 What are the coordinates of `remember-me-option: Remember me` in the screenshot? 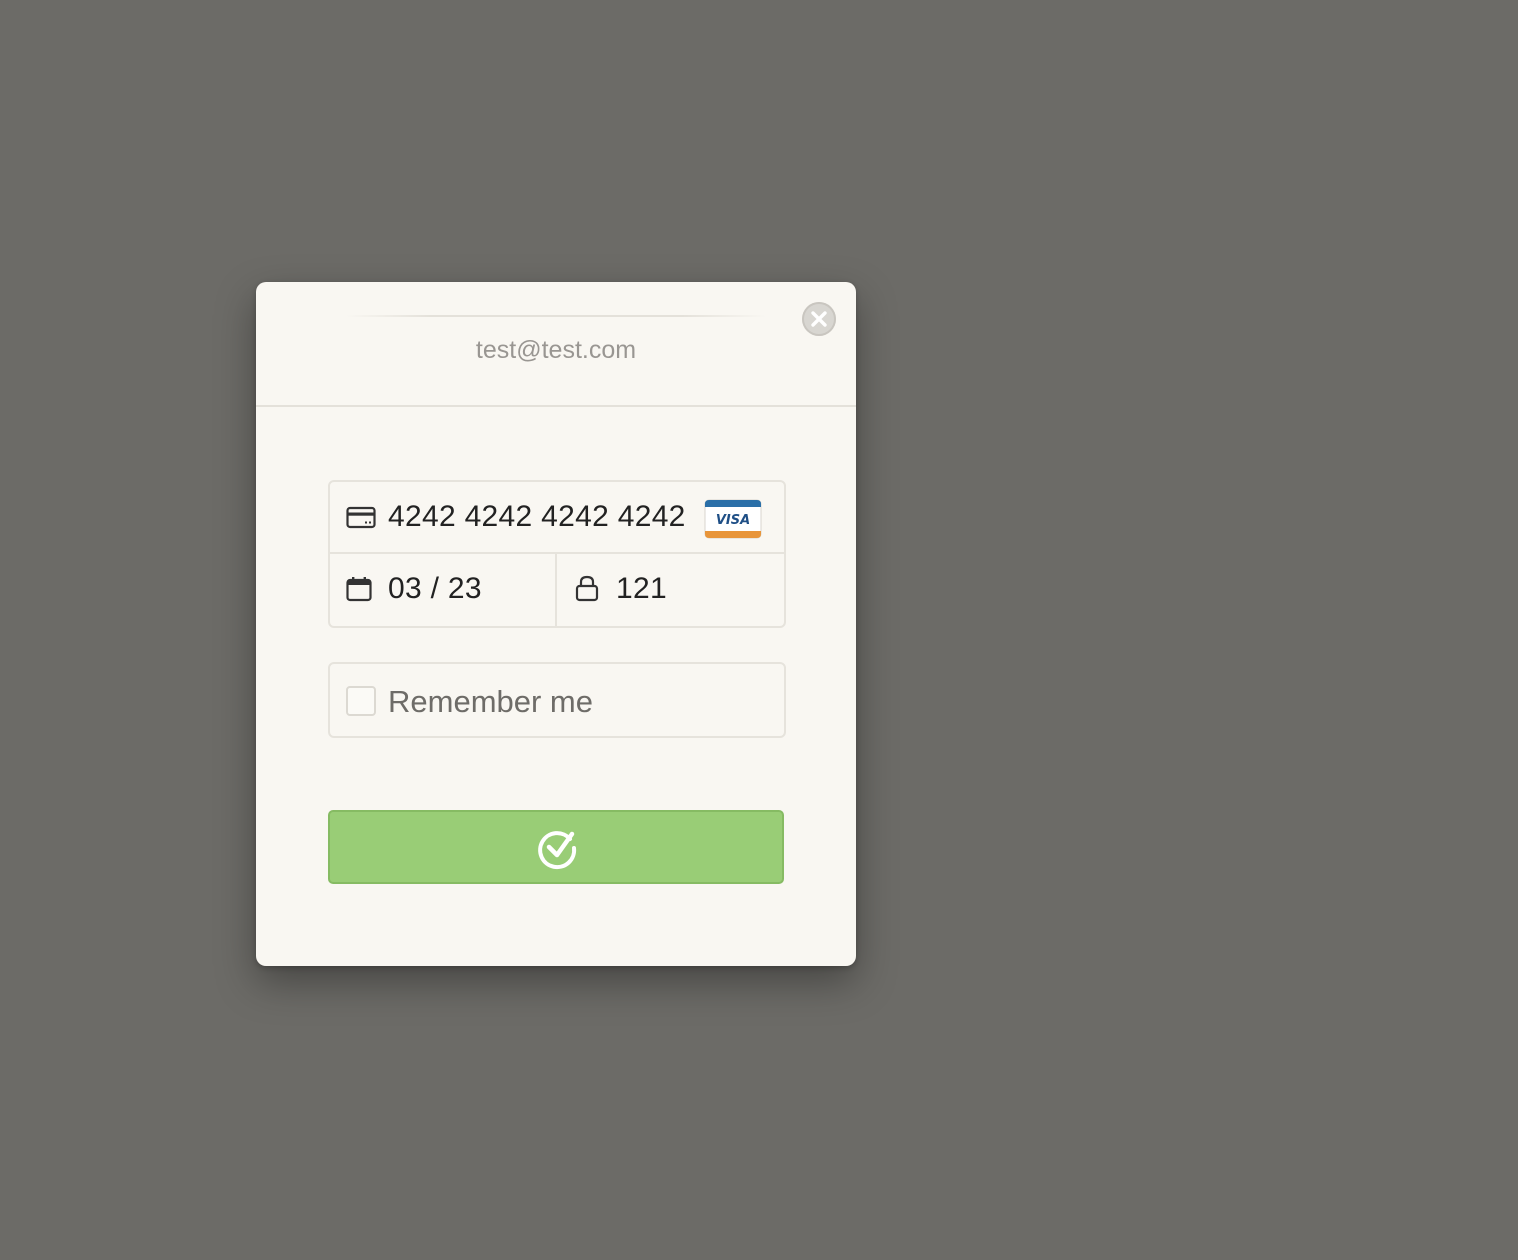 It's located at (557, 700).